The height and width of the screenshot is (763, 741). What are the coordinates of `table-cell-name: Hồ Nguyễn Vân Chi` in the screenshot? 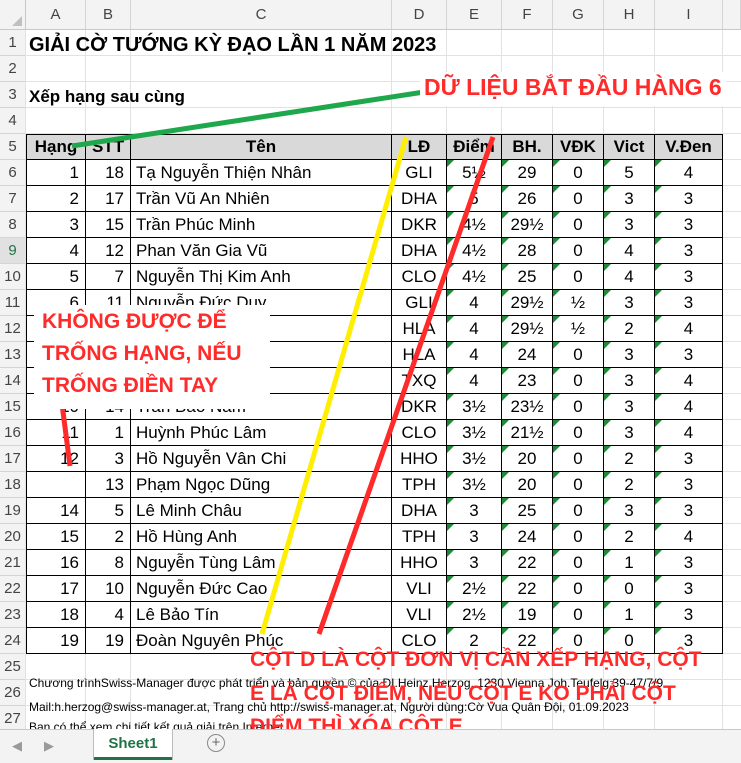 It's located at (261, 459).